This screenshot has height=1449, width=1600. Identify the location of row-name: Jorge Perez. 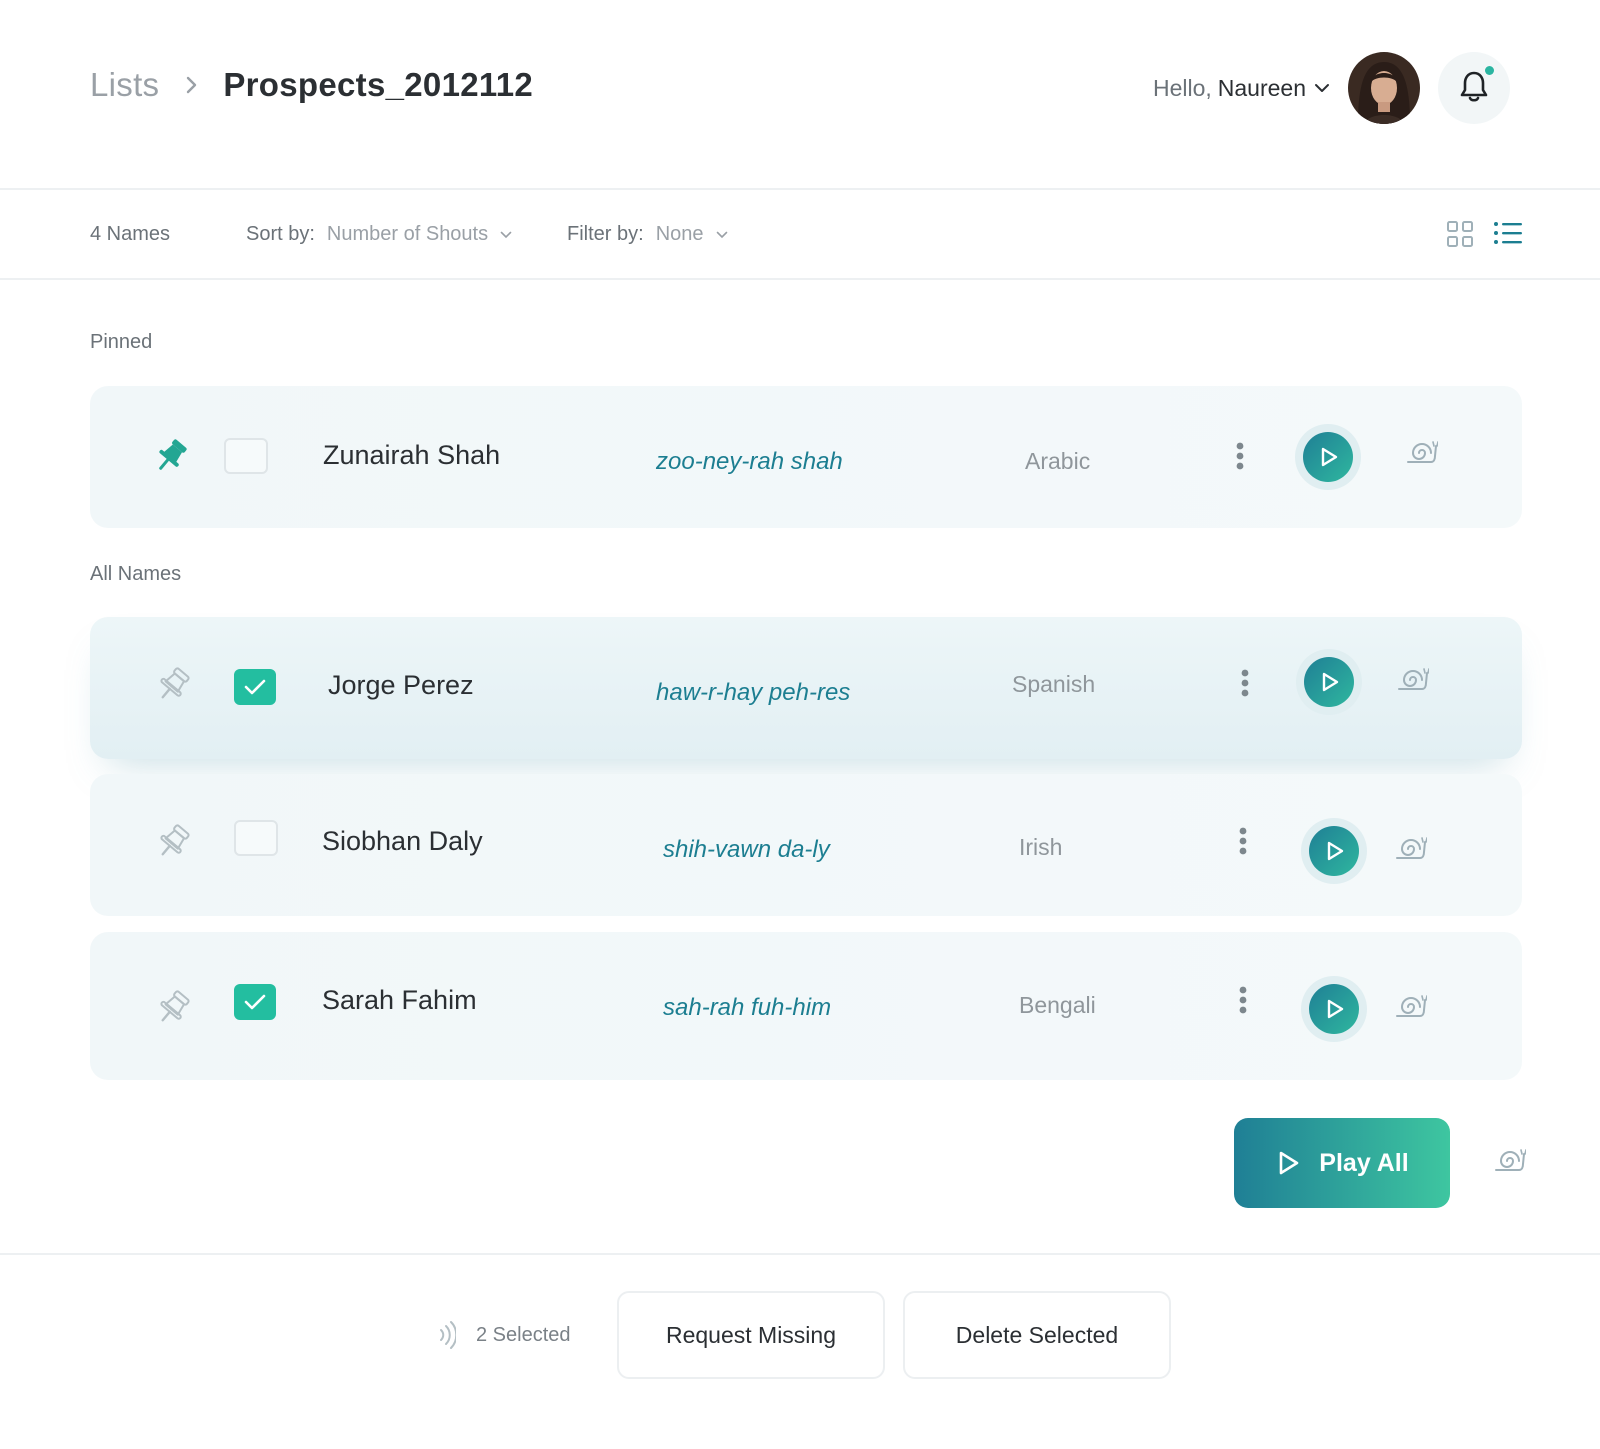
(401, 685).